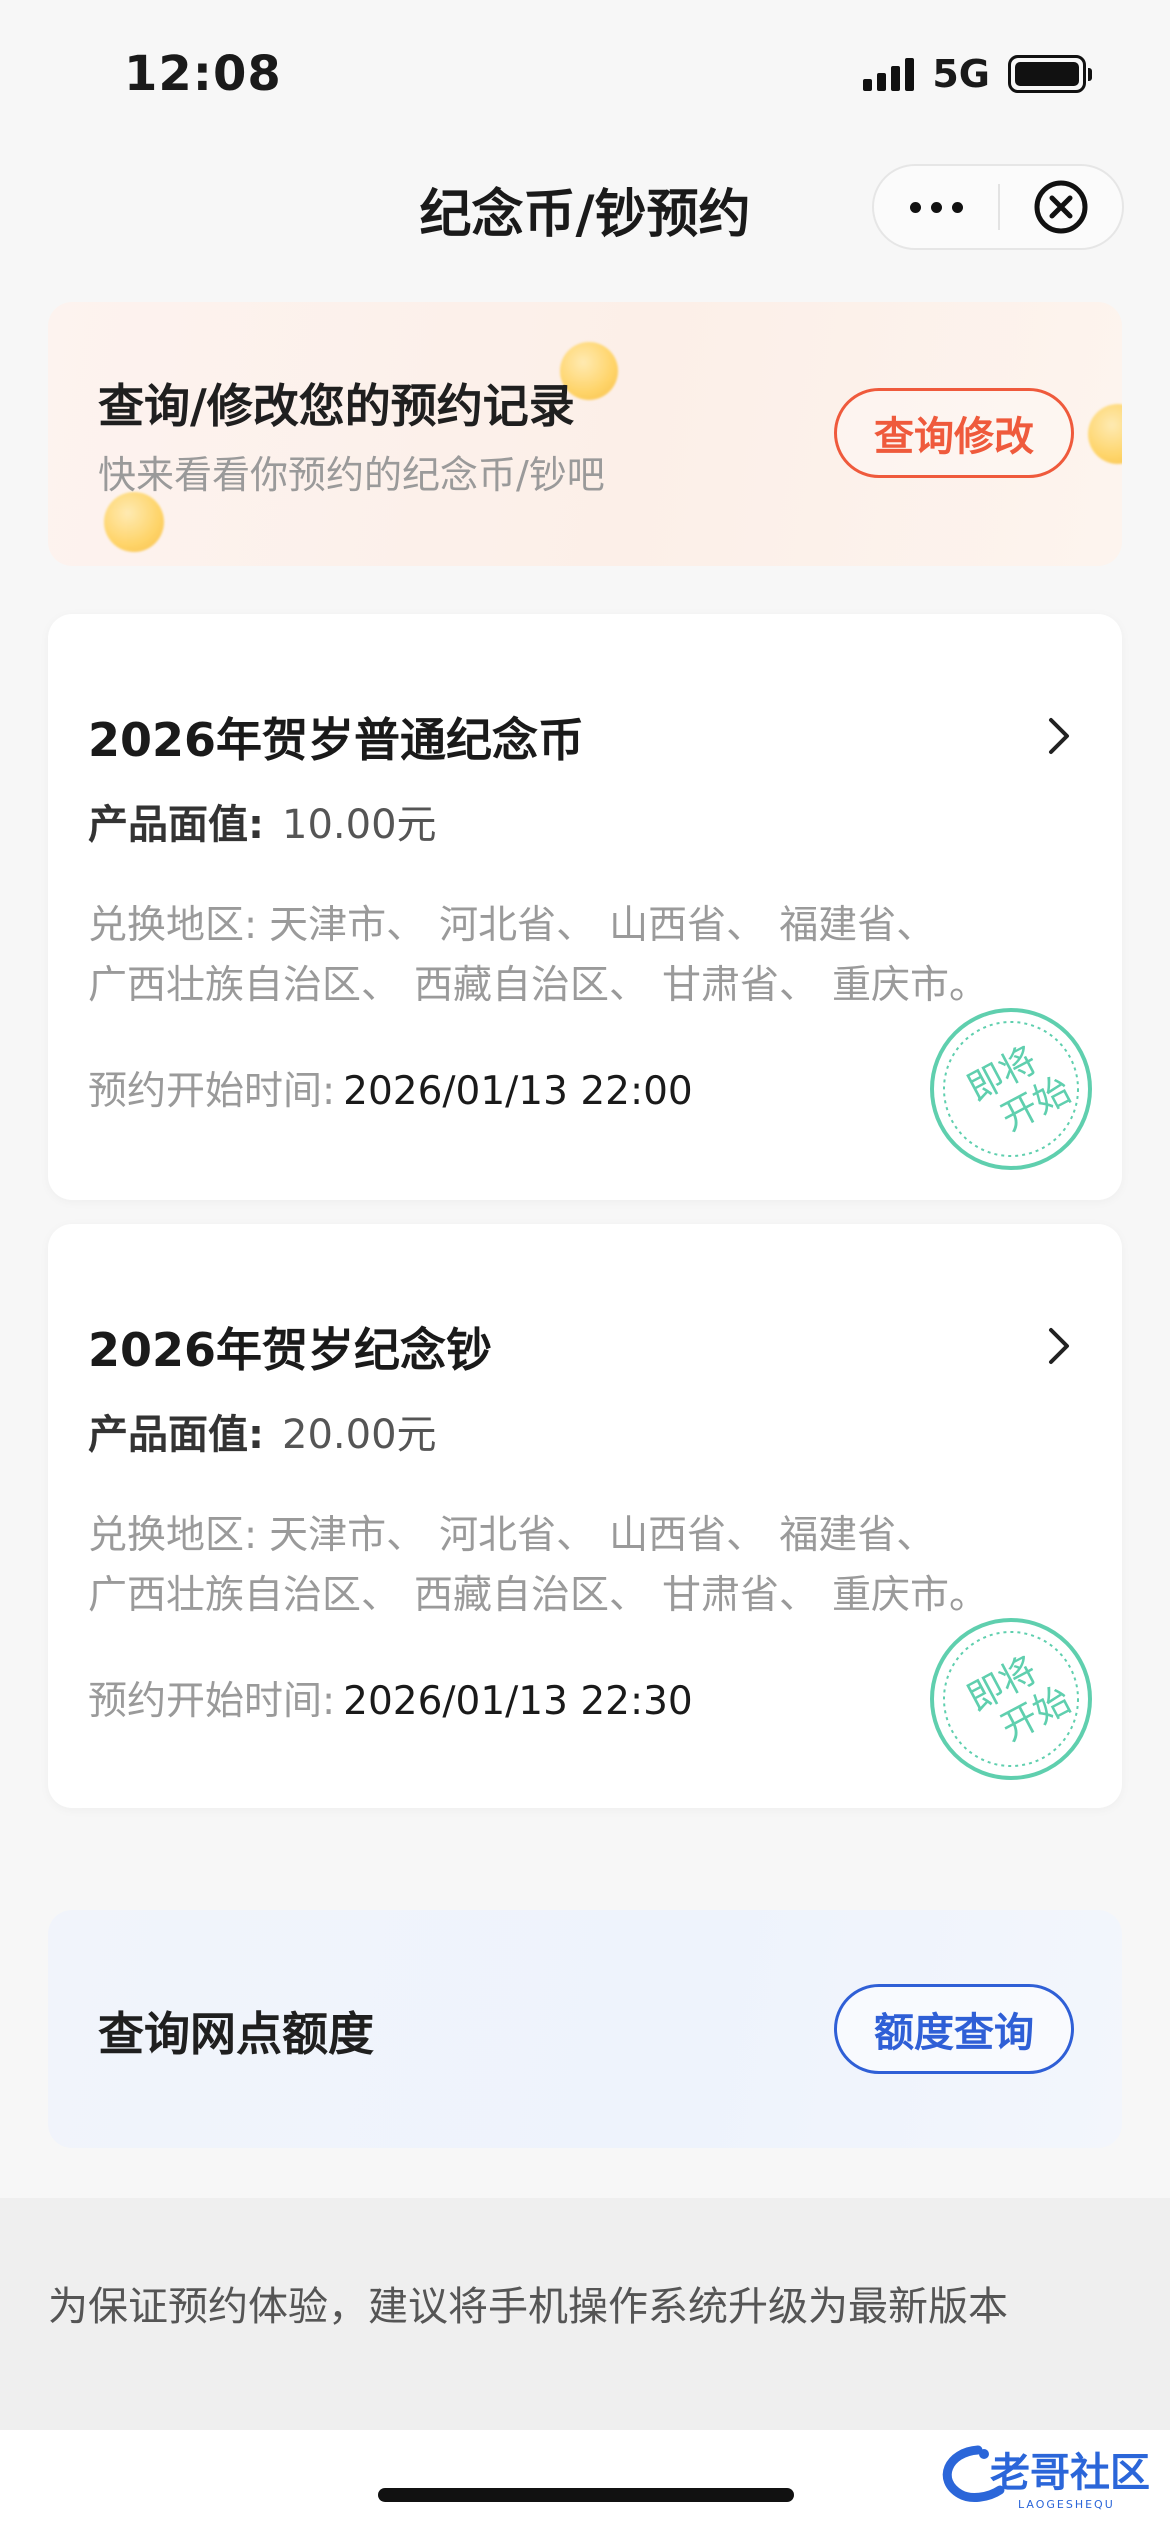  Describe the element at coordinates (1050, 74) in the screenshot. I see `battery-icon` at that location.